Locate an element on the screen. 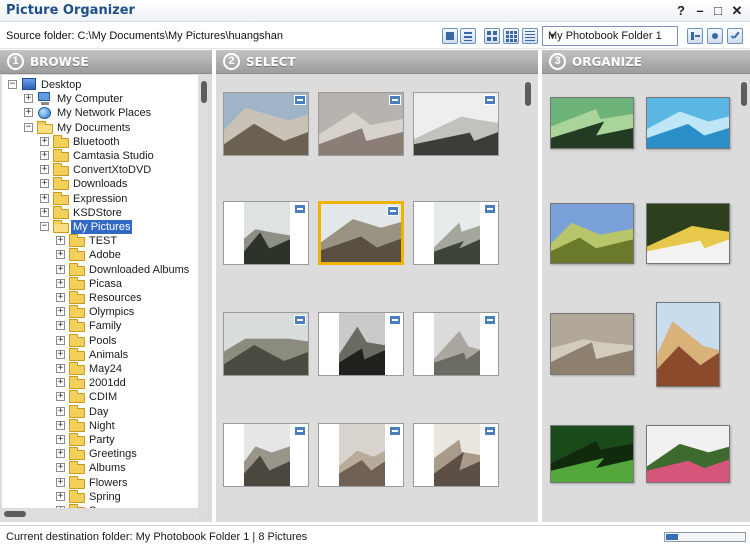 This screenshot has height=547, width=750. view-large-icon is located at coordinates (450, 36).